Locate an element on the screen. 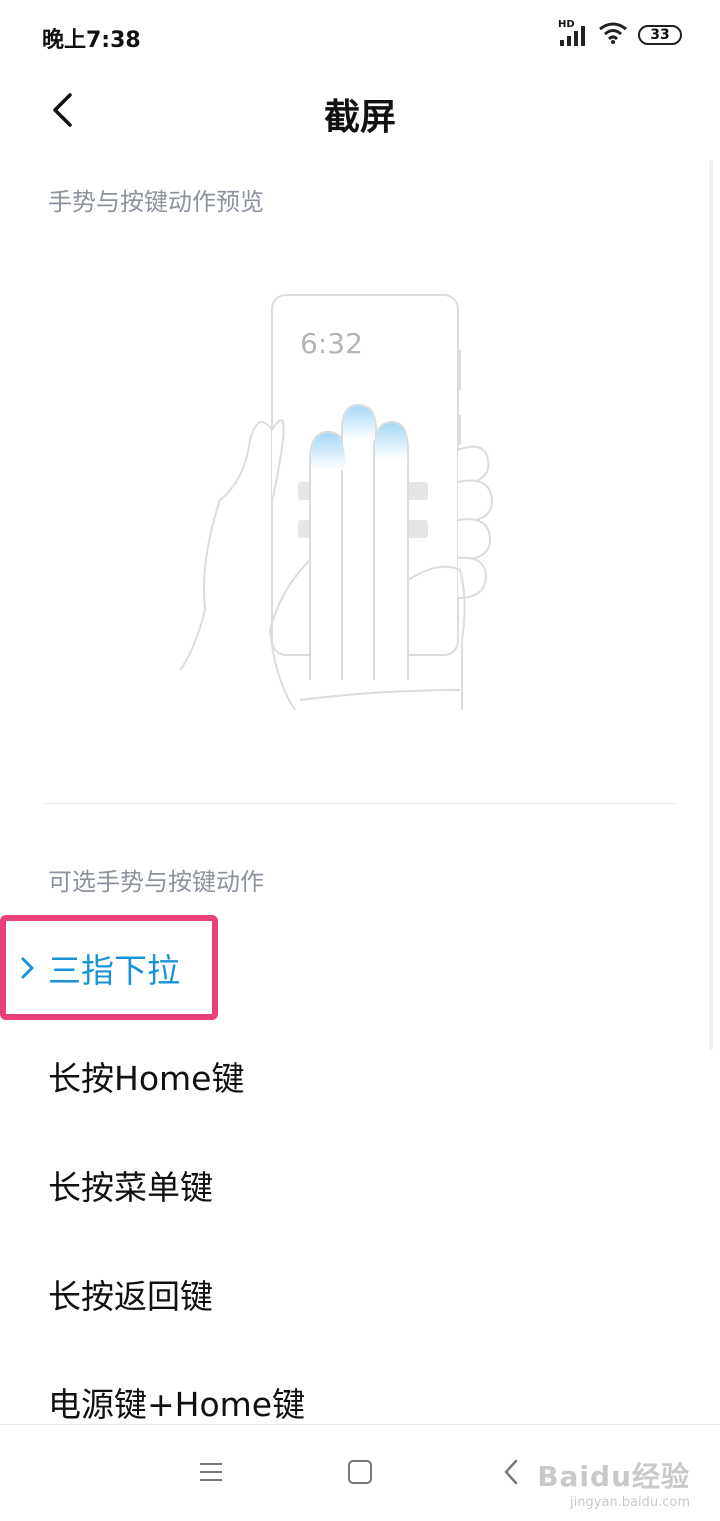  home-icon is located at coordinates (360, 1472).